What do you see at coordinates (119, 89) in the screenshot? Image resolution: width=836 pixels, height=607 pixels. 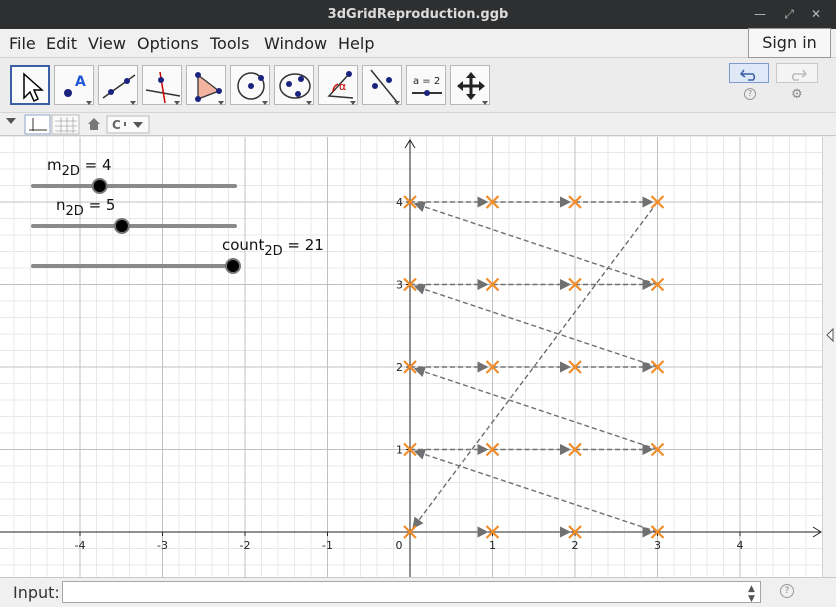 I see `line-icon` at bounding box center [119, 89].